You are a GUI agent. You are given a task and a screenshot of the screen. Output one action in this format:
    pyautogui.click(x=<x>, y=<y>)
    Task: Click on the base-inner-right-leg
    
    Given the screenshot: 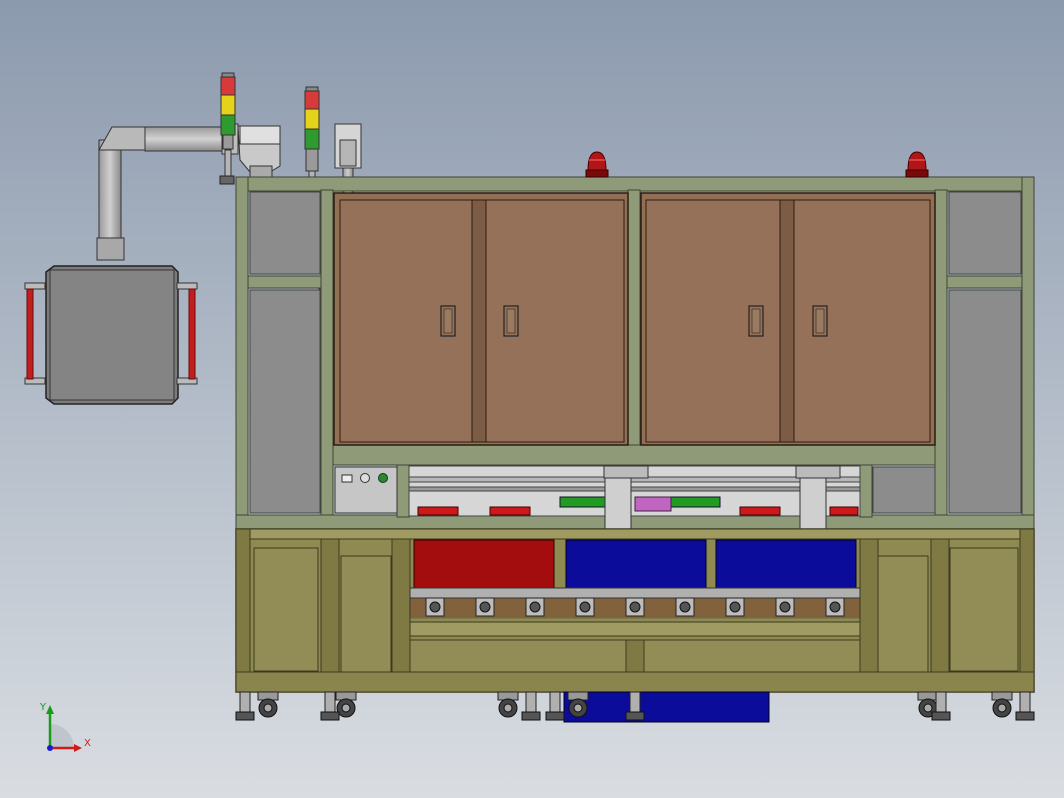 What is the action you would take?
    pyautogui.click(x=940, y=610)
    